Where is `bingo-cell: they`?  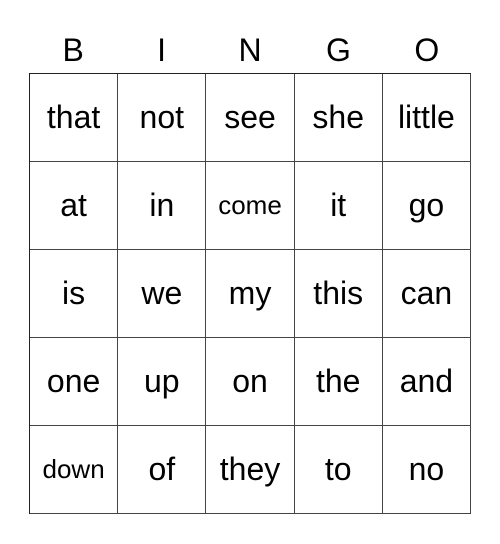 bingo-cell: they is located at coordinates (250, 470).